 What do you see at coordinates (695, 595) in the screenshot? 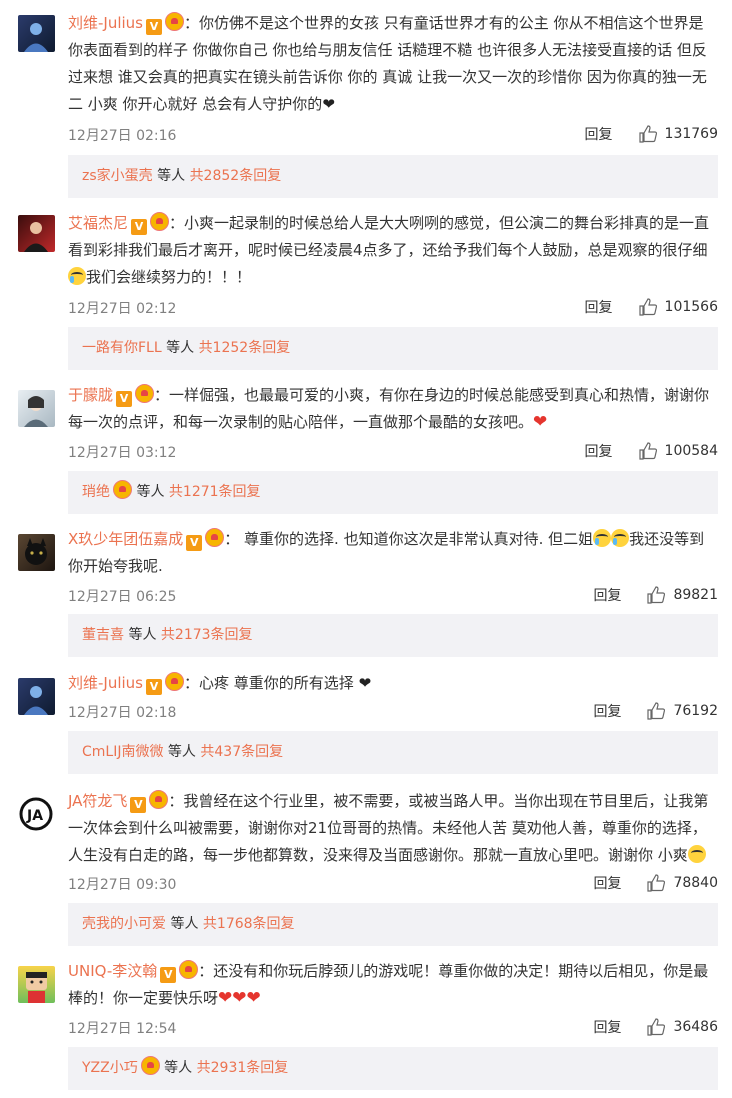
I see `like-count: 89821` at bounding box center [695, 595].